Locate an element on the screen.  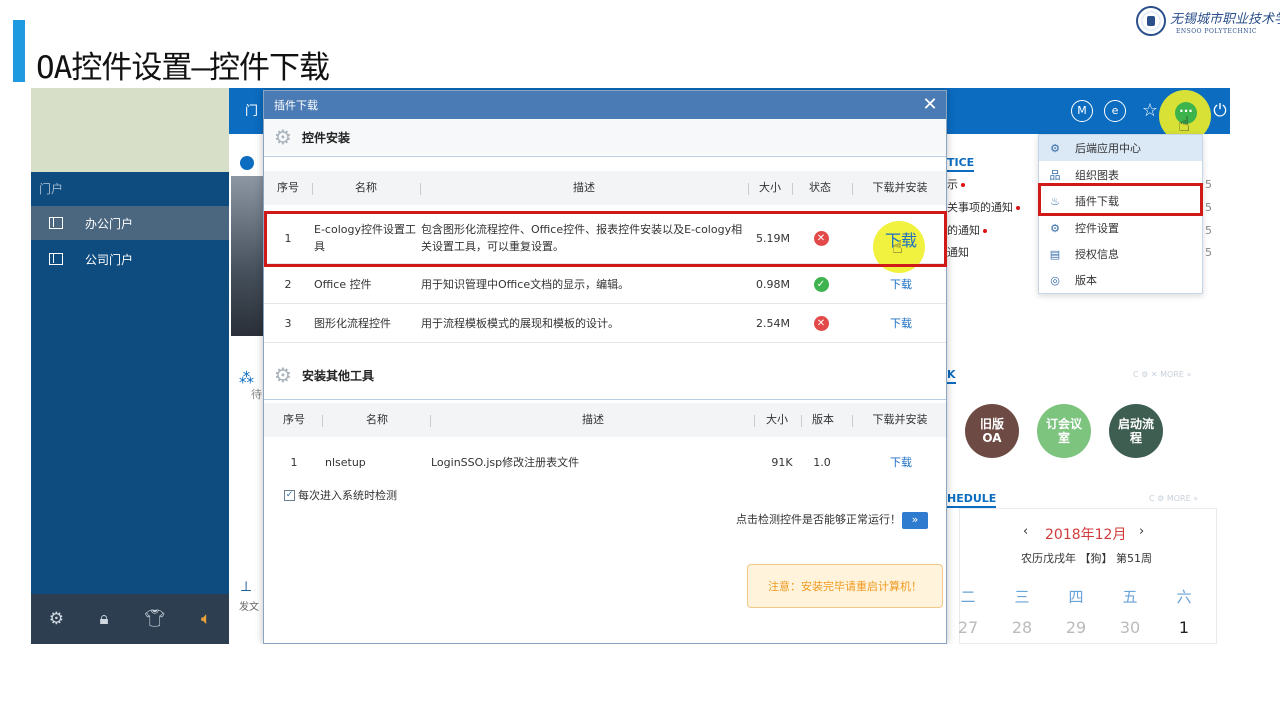
auto-check-checkbox: ✓ 每次进入系统时检测 is located at coordinates (340, 495).